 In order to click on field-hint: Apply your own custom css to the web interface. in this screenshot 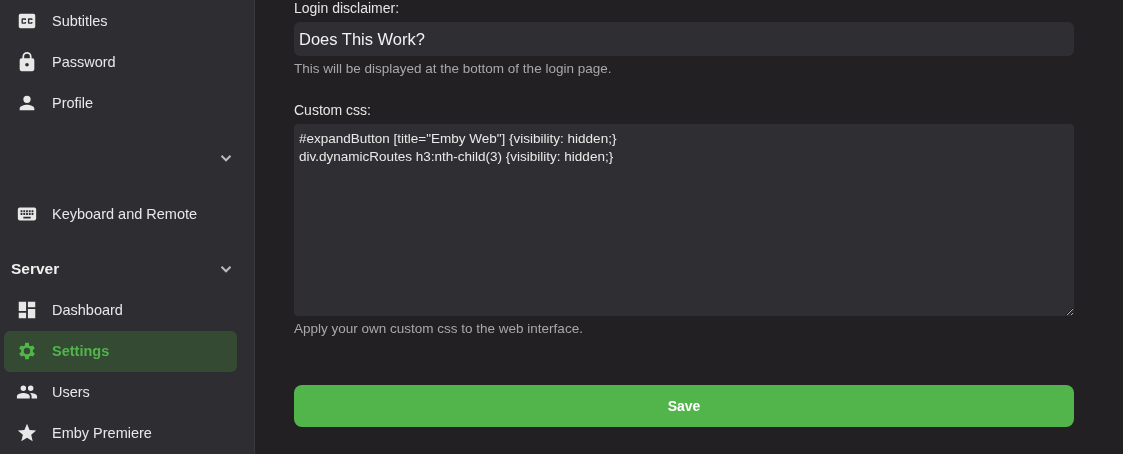, I will do `click(439, 328)`.